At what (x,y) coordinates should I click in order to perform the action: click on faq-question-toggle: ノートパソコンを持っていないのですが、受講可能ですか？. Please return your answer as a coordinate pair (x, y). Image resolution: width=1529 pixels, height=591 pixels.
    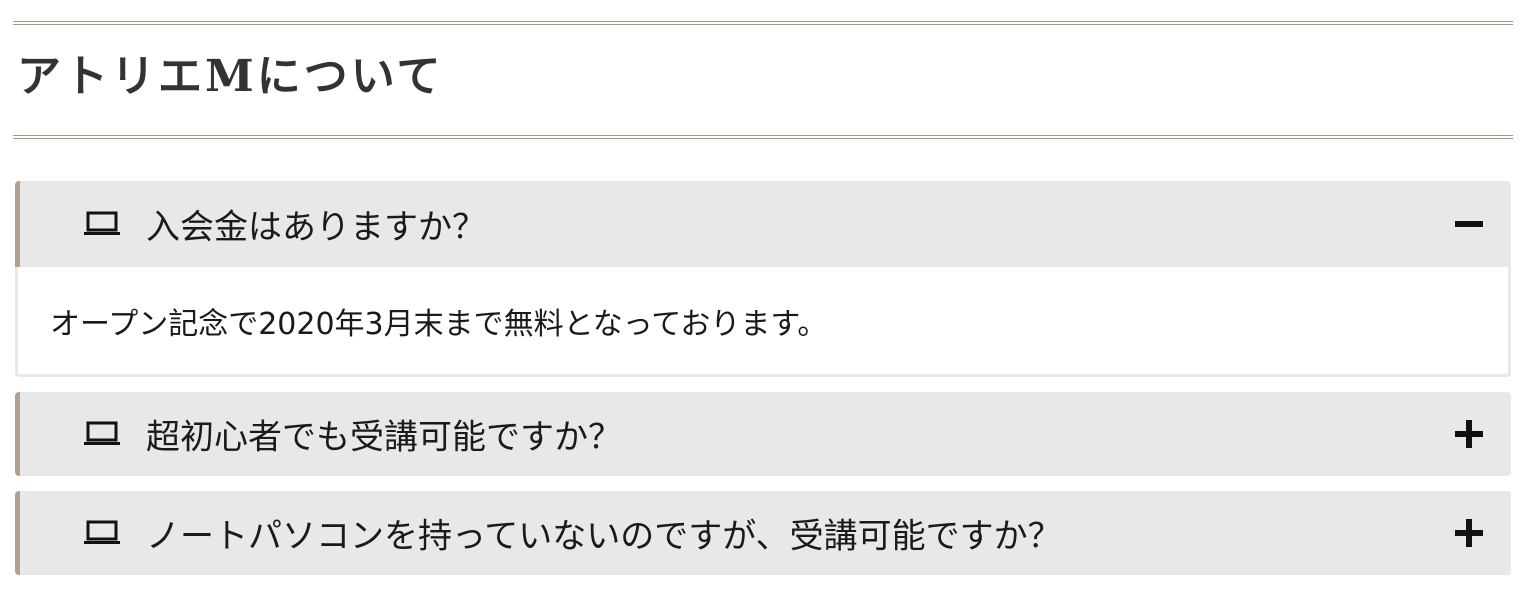
    Looking at the image, I should click on (763, 533).